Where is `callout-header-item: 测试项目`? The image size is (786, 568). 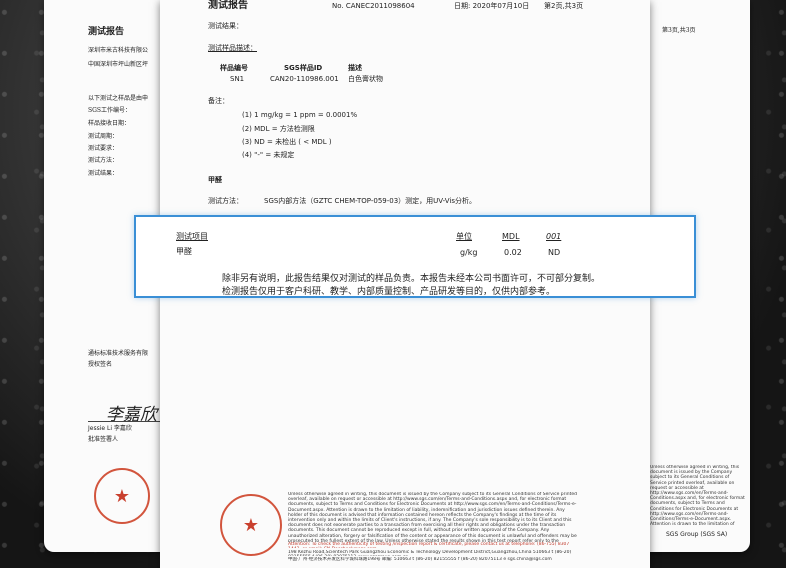 callout-header-item: 测试项目 is located at coordinates (192, 236).